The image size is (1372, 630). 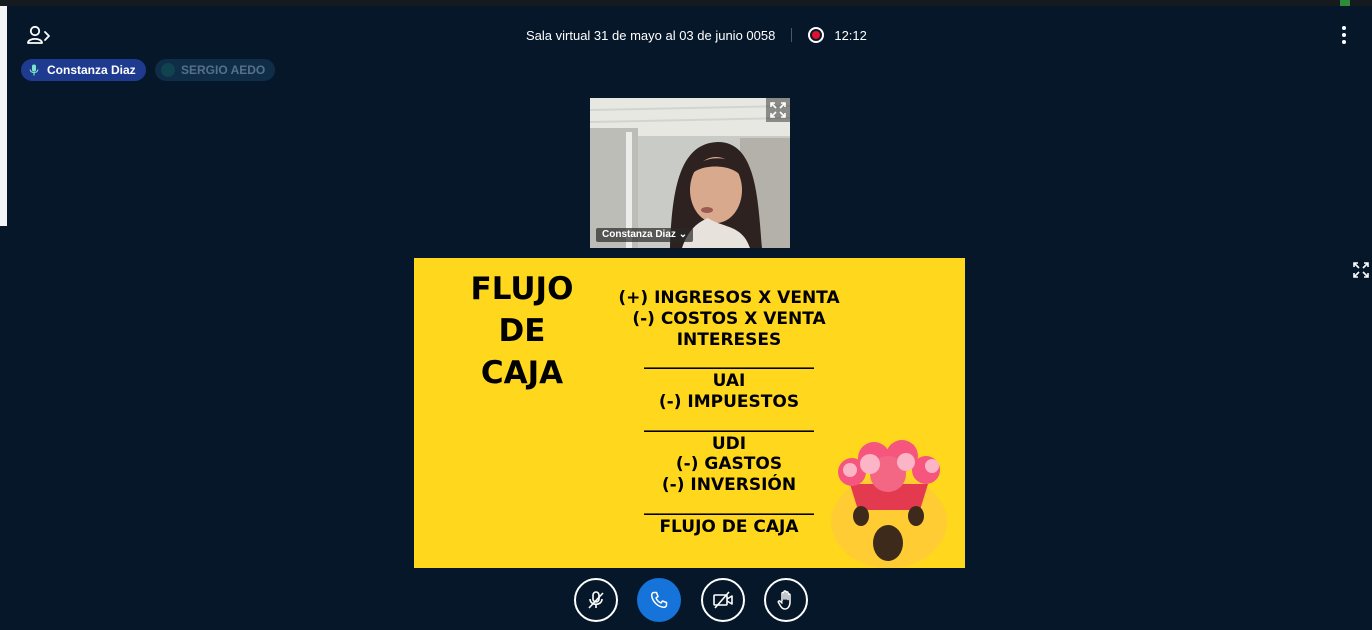 What do you see at coordinates (729, 526) in the screenshot?
I see `slide-line: FLUJO DE CAJA` at bounding box center [729, 526].